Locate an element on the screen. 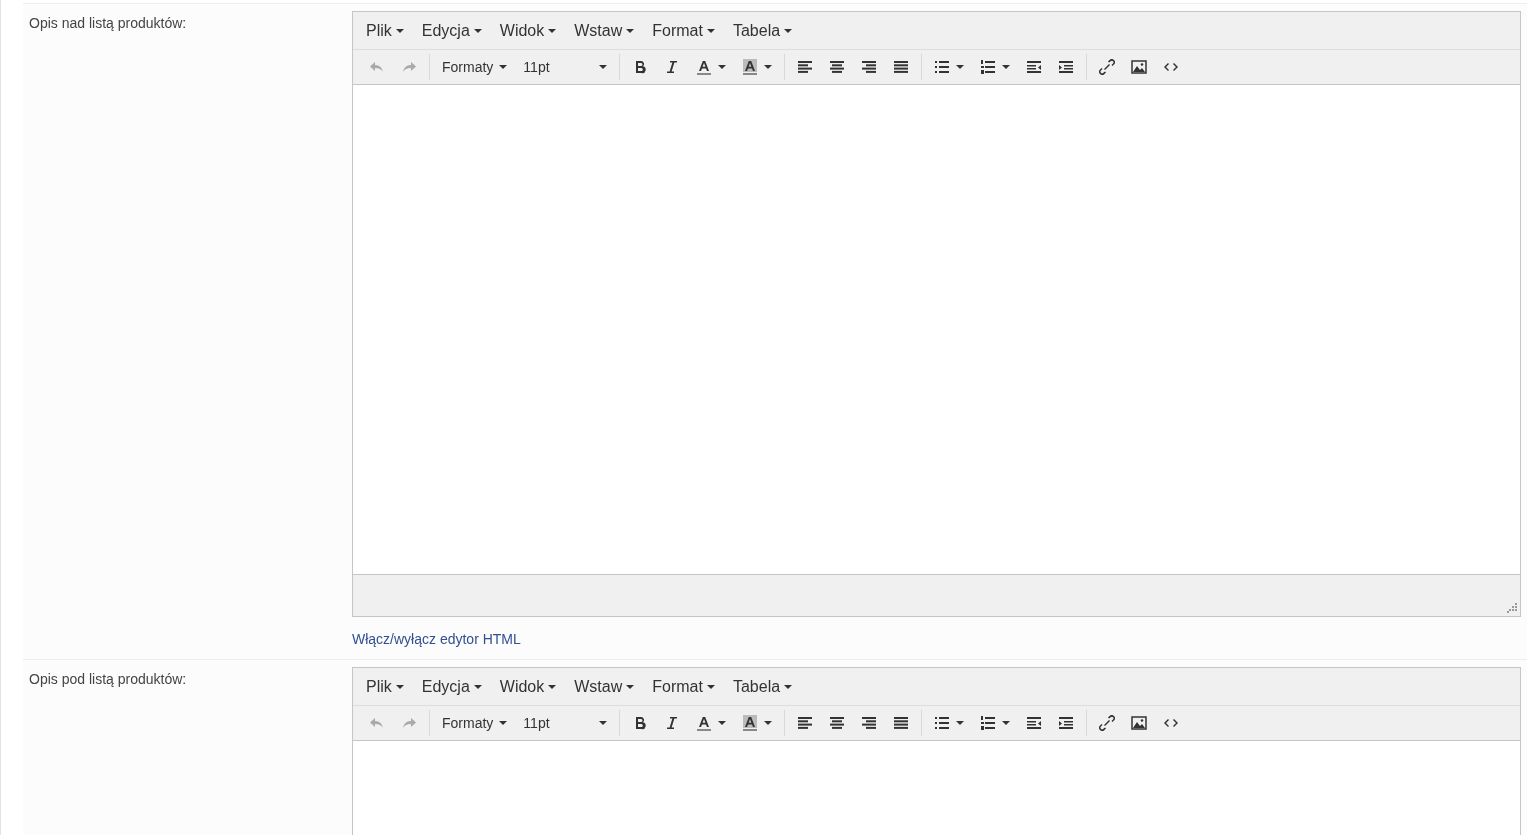 The height and width of the screenshot is (835, 1527). field-label: Opis pod listą produktów: is located at coordinates (108, 679).